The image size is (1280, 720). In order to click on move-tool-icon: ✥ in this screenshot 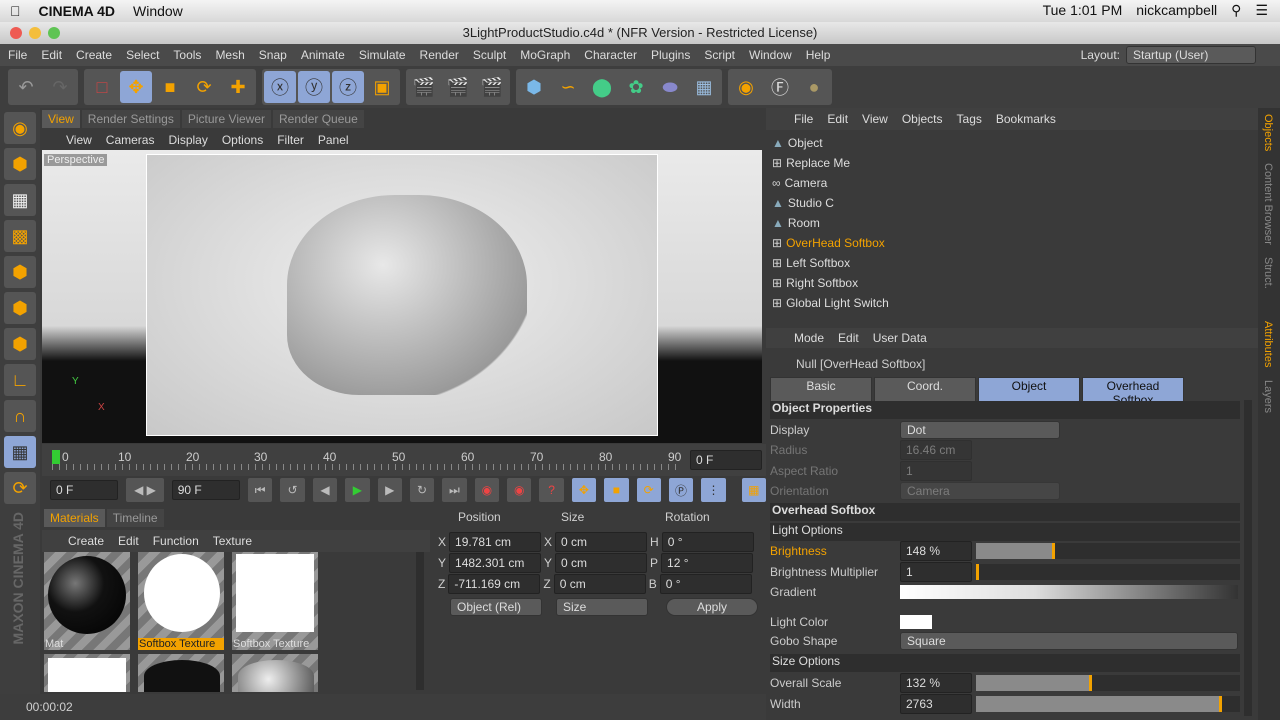, I will do `click(136, 87)`.